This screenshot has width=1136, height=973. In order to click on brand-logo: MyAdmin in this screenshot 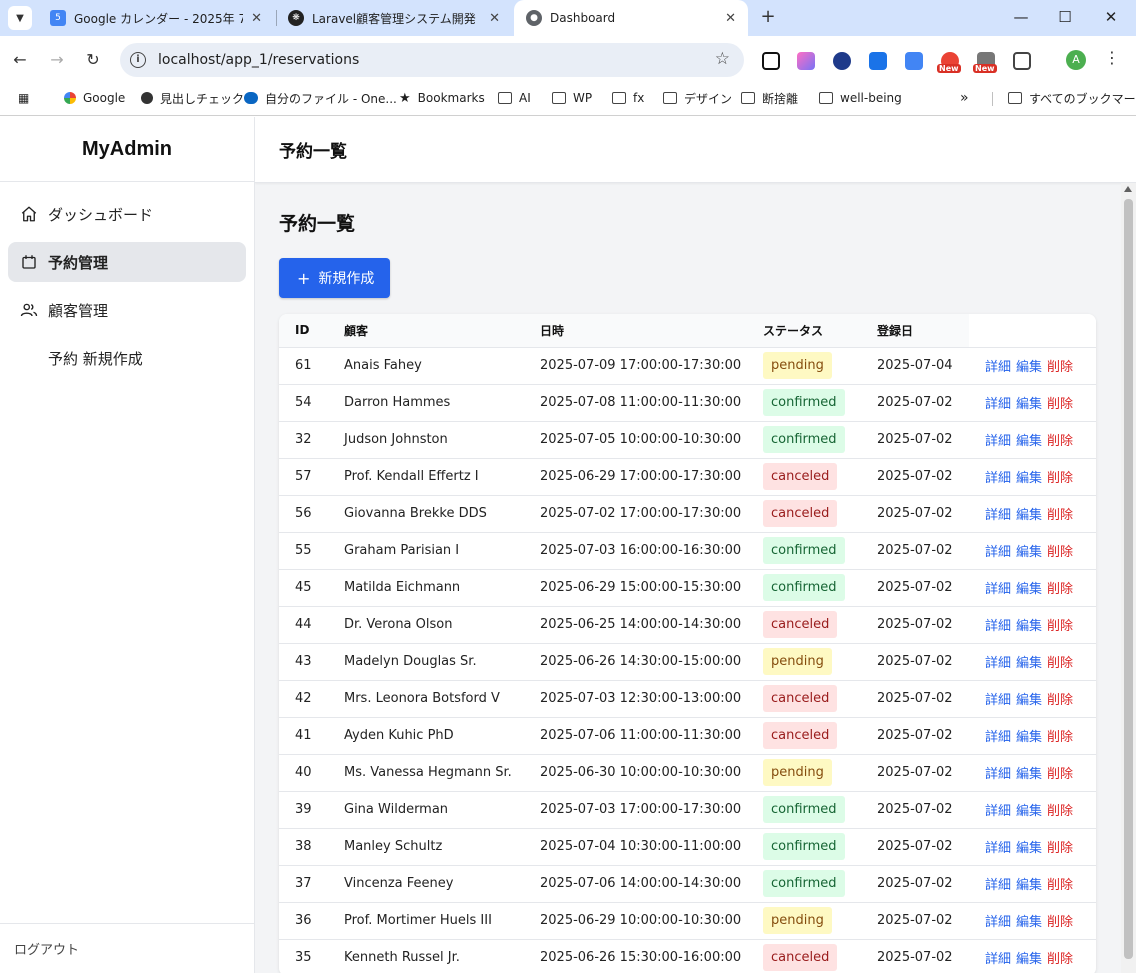, I will do `click(127, 149)`.